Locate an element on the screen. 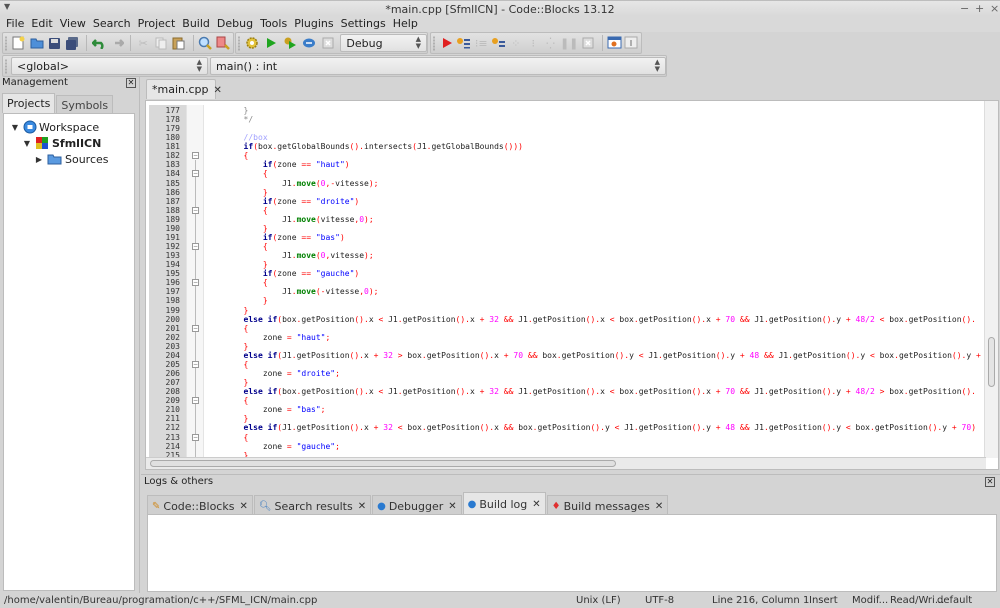 The image size is (1000, 608). code-line: zone = "droite"; is located at coordinates (301, 373).